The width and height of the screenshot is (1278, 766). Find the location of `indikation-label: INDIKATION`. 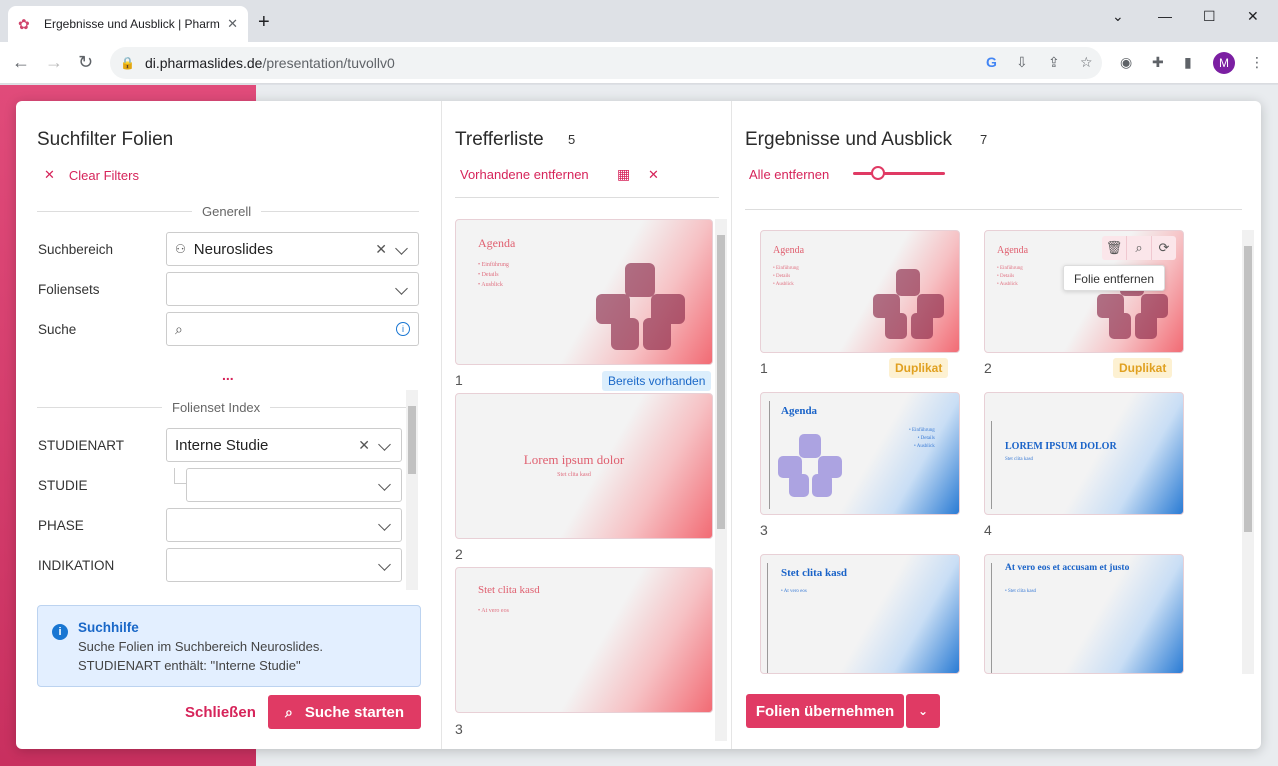

indikation-label: INDIKATION is located at coordinates (76, 565).